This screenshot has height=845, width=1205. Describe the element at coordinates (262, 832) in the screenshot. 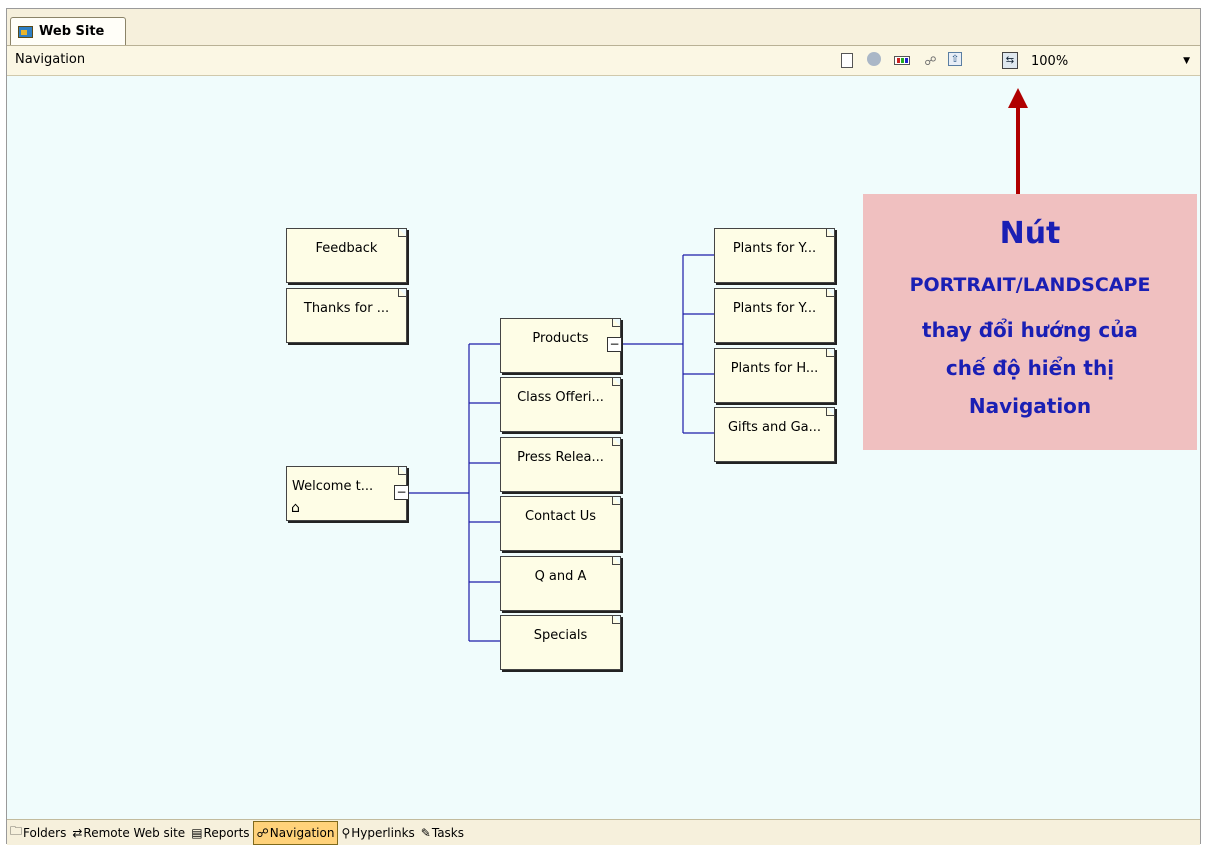

I see `navigation-icon: ☍` at that location.